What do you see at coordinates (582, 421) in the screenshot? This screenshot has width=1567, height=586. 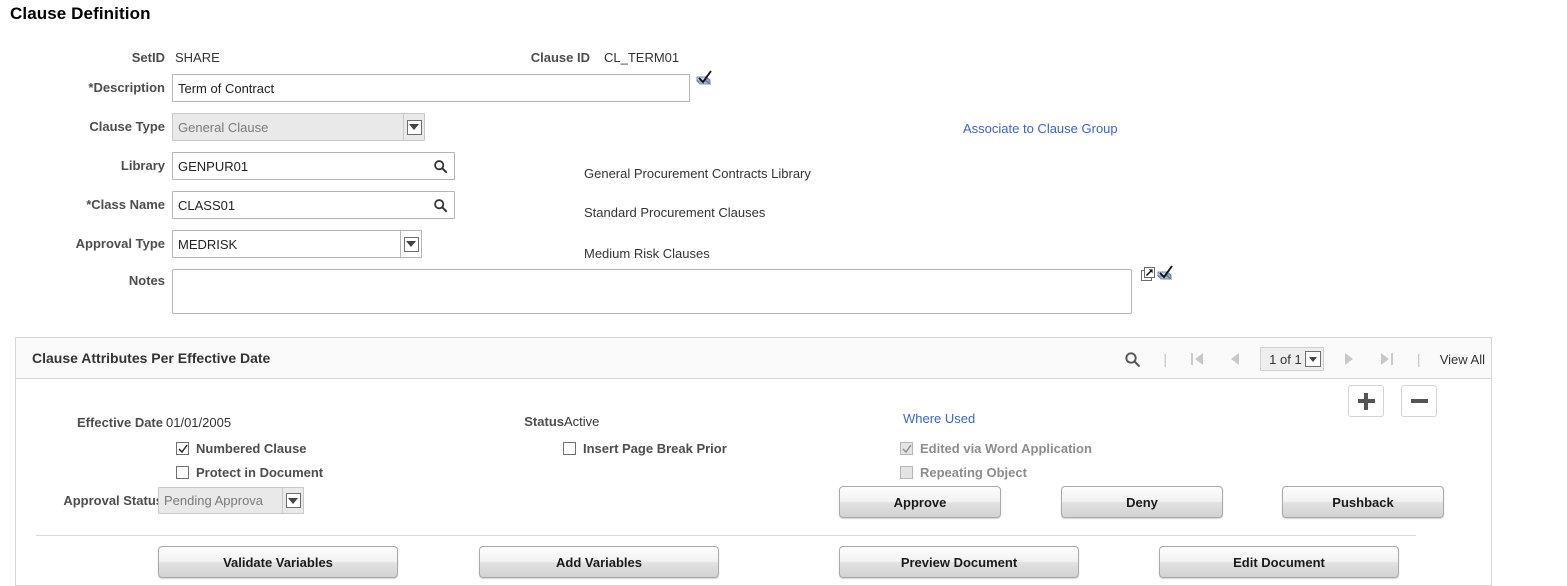 I see `status-value: Active` at bounding box center [582, 421].